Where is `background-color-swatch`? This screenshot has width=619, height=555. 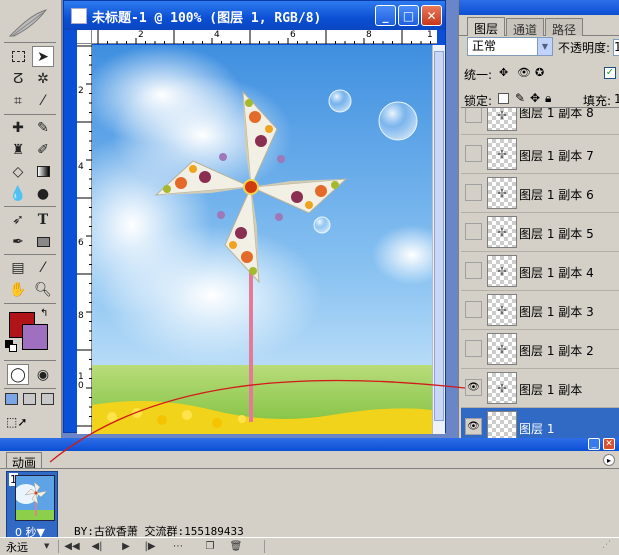
background-color-swatch is located at coordinates (35, 337).